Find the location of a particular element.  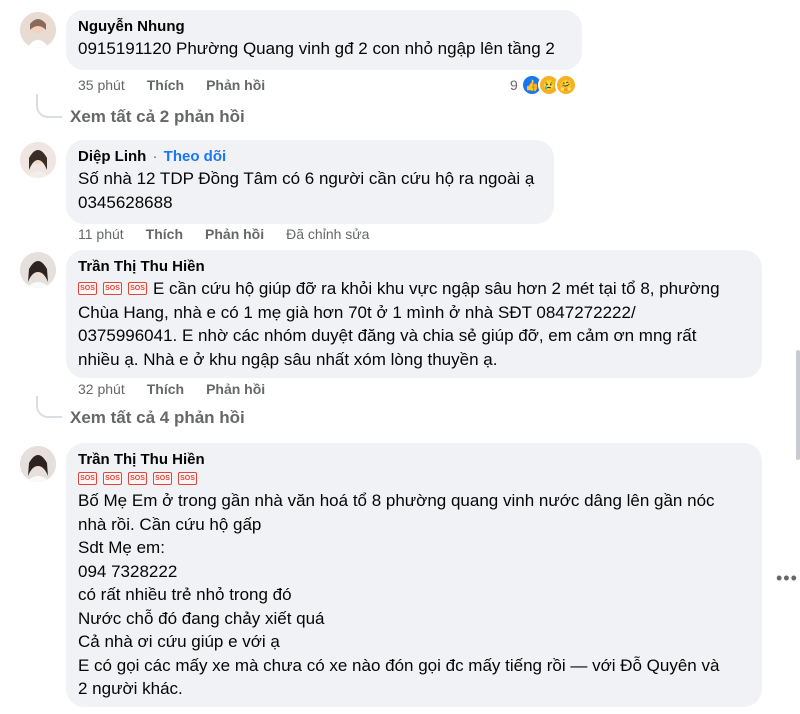

comment-actions: 11 phút Thích Phản hồi Đã chỉnh sửa is located at coordinates (234, 234).